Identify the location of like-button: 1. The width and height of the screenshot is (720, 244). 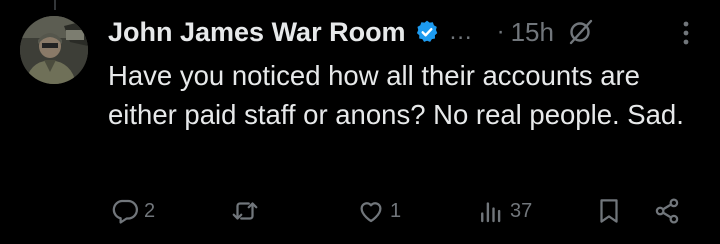
(378, 211).